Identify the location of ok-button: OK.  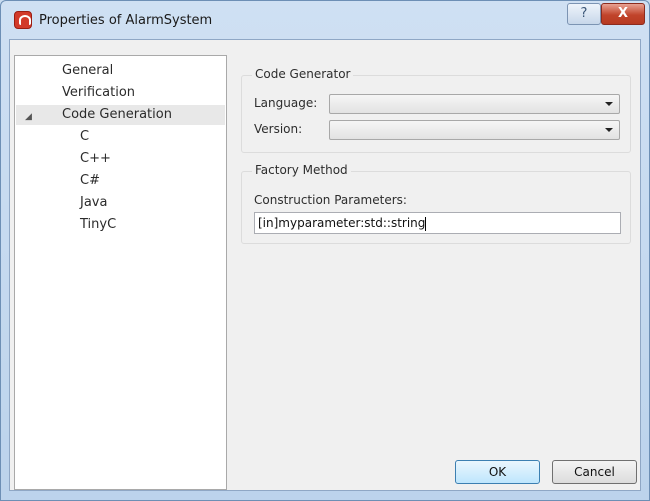
(497, 472).